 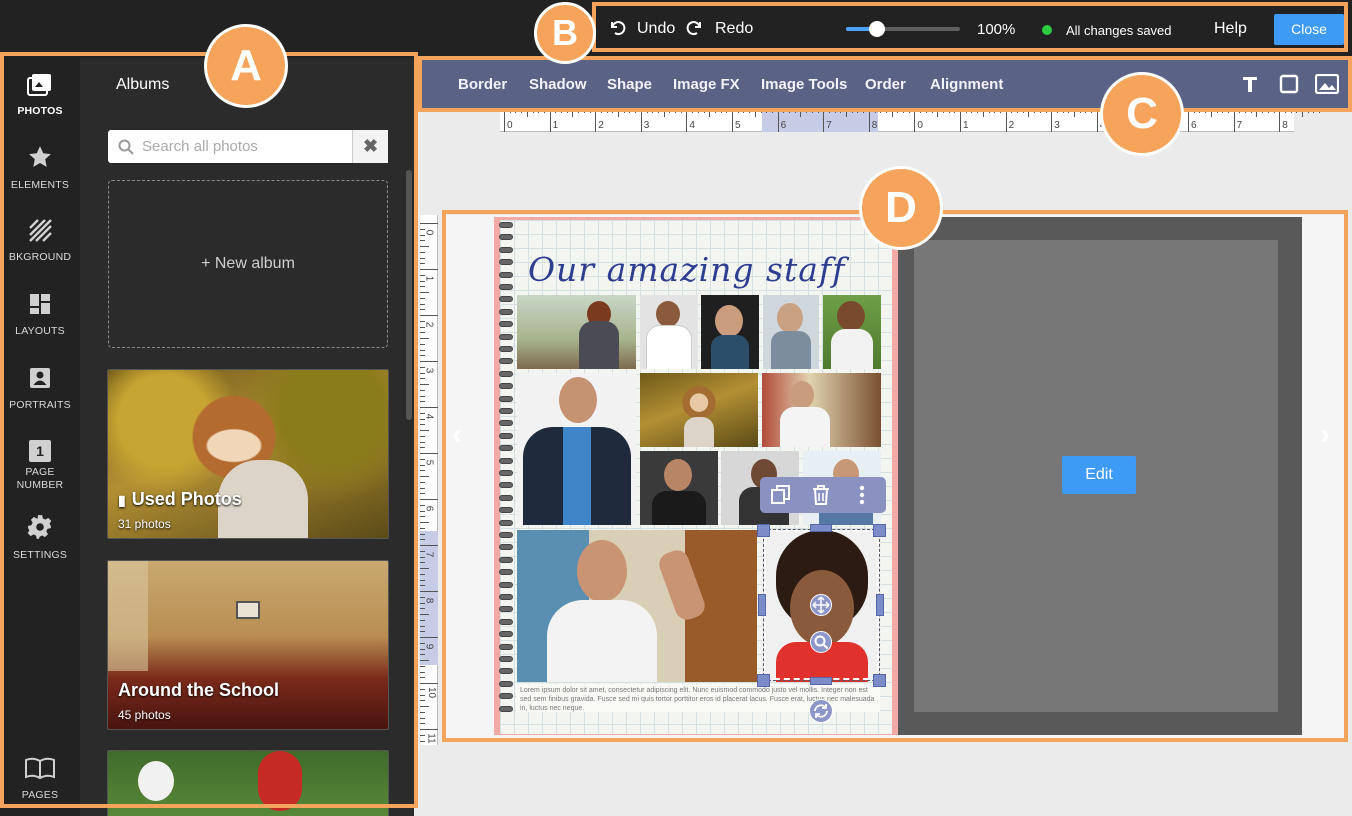 What do you see at coordinates (970, 27) in the screenshot?
I see `callout-box-b` at bounding box center [970, 27].